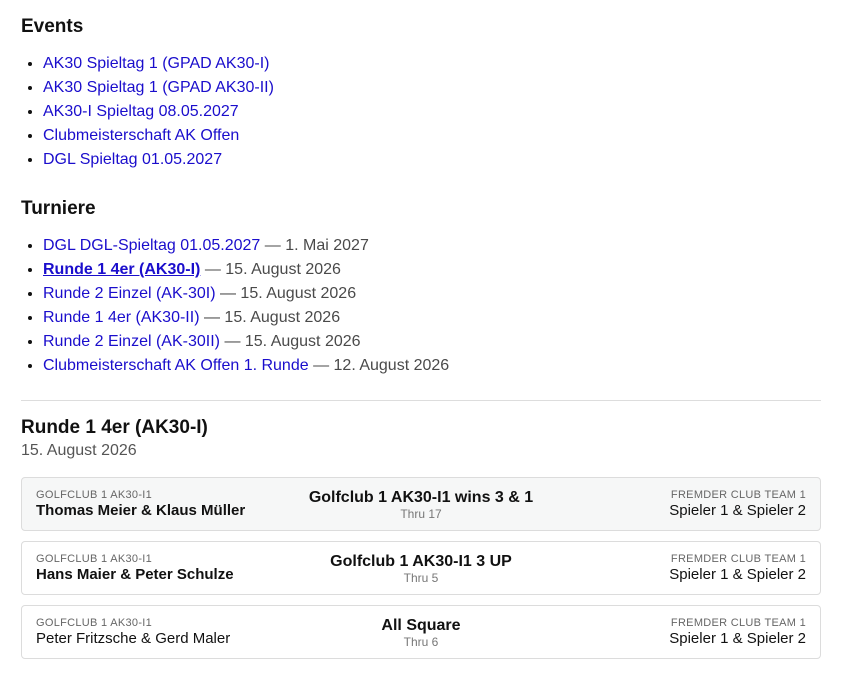 The width and height of the screenshot is (841, 676). Describe the element at coordinates (421, 641) in the screenshot. I see `match-thru: Thru 6` at that location.